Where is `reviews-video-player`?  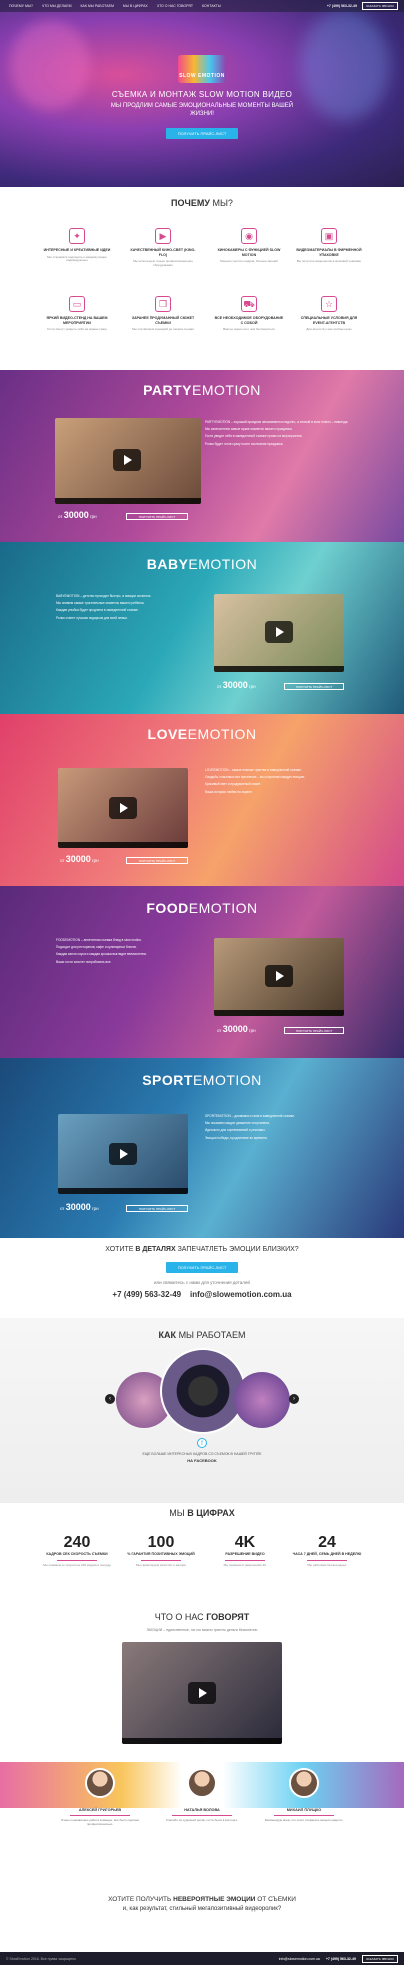
reviews-video-player is located at coordinates (202, 1693).